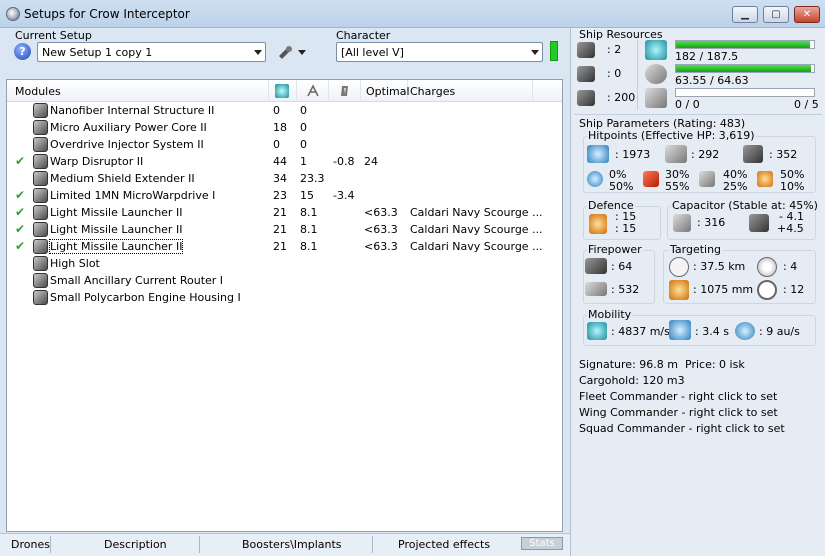  Describe the element at coordinates (598, 154) in the screenshot. I see `shield-icon` at that location.